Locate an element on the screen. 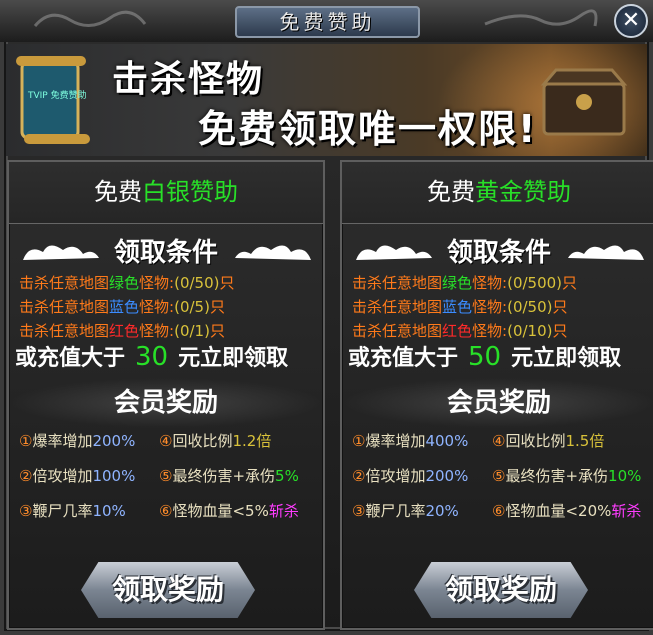 The image size is (653, 635). title-bar: 免费赞助 ✕ is located at coordinates (326, 21).